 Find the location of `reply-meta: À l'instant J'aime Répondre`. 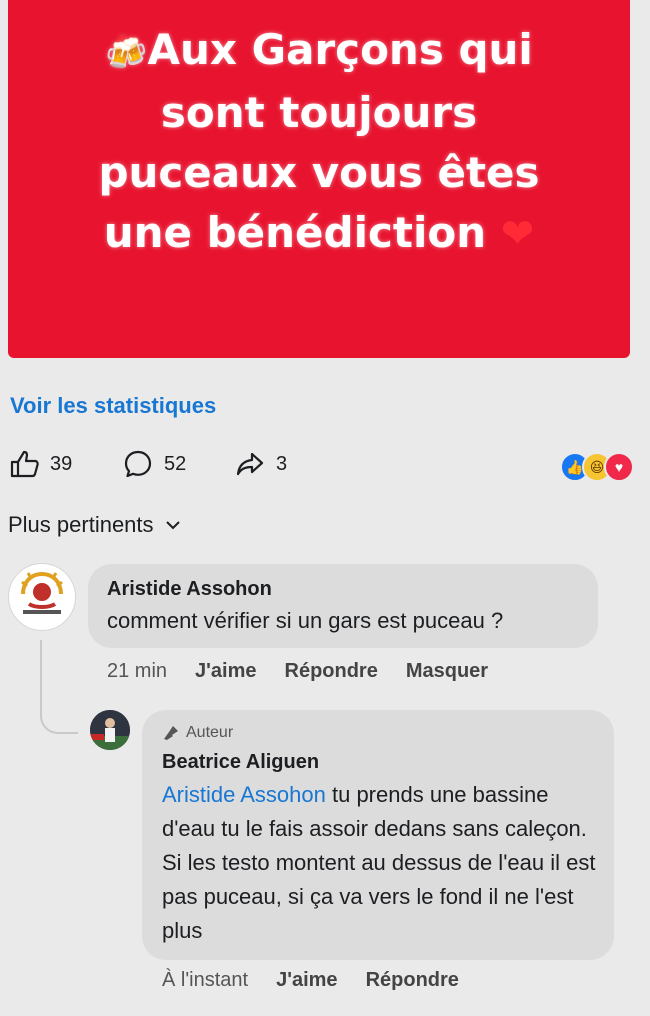

reply-meta: À l'instant J'aime Répondre is located at coordinates (310, 980).